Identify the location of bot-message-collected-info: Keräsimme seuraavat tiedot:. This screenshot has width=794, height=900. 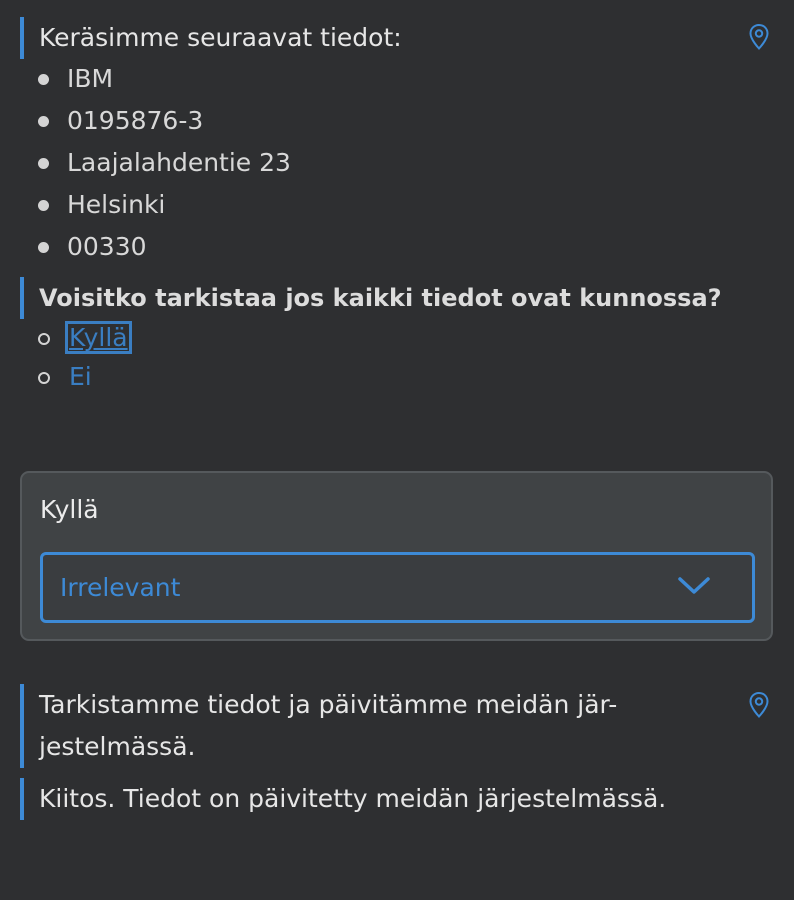
(211, 38).